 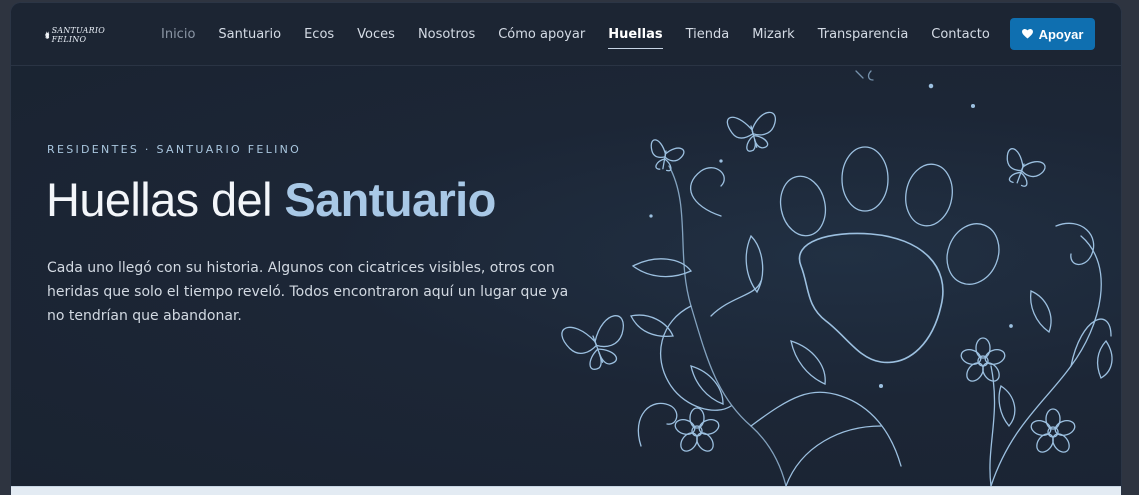 I want to click on nav-item-inicio: Inicio, so click(x=178, y=34).